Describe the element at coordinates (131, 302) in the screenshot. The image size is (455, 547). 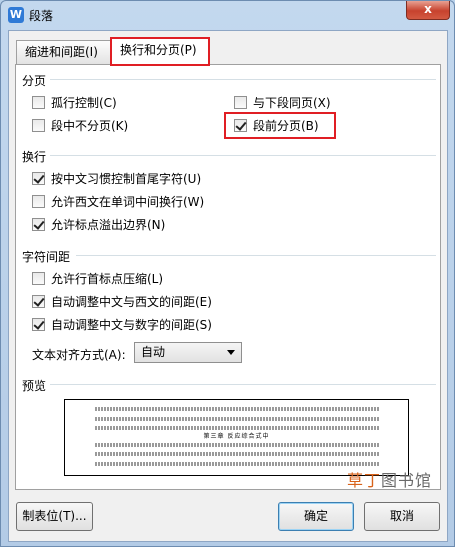
I see `checkbox-label: 自动调整中文与西文的间距(E)` at that location.